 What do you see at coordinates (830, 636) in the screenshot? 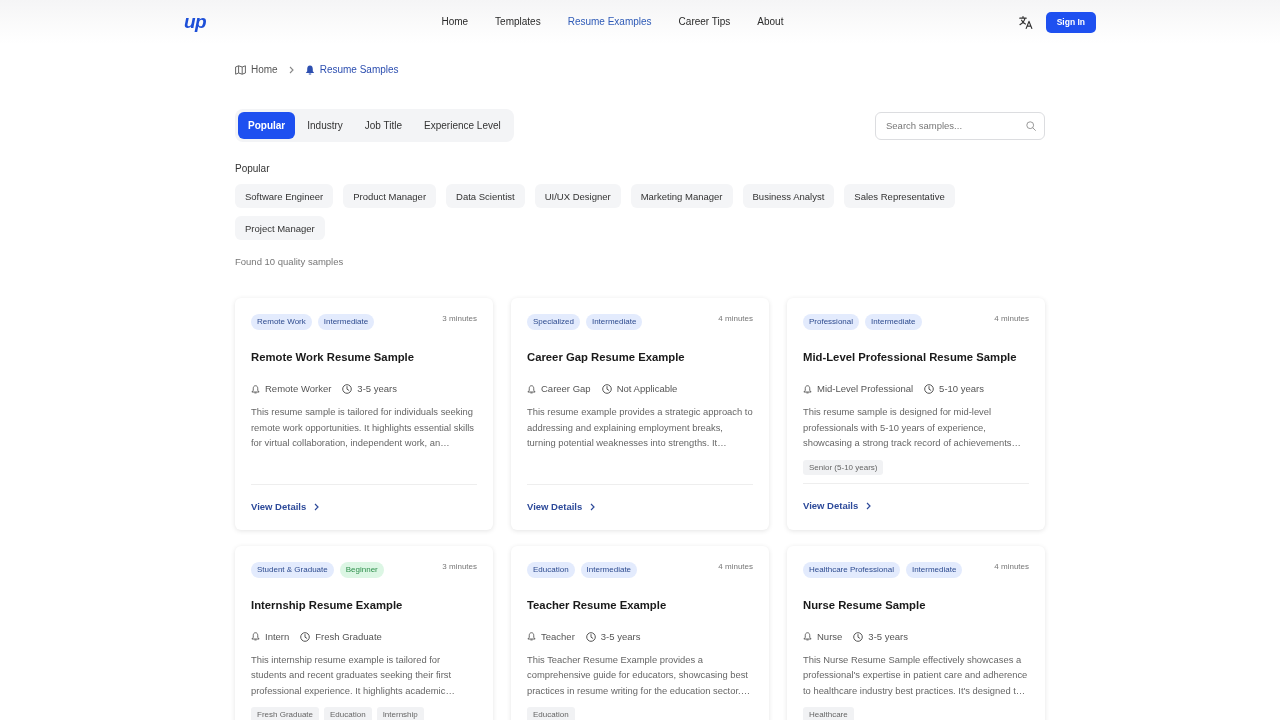
I see `role-text: Nurse` at bounding box center [830, 636].